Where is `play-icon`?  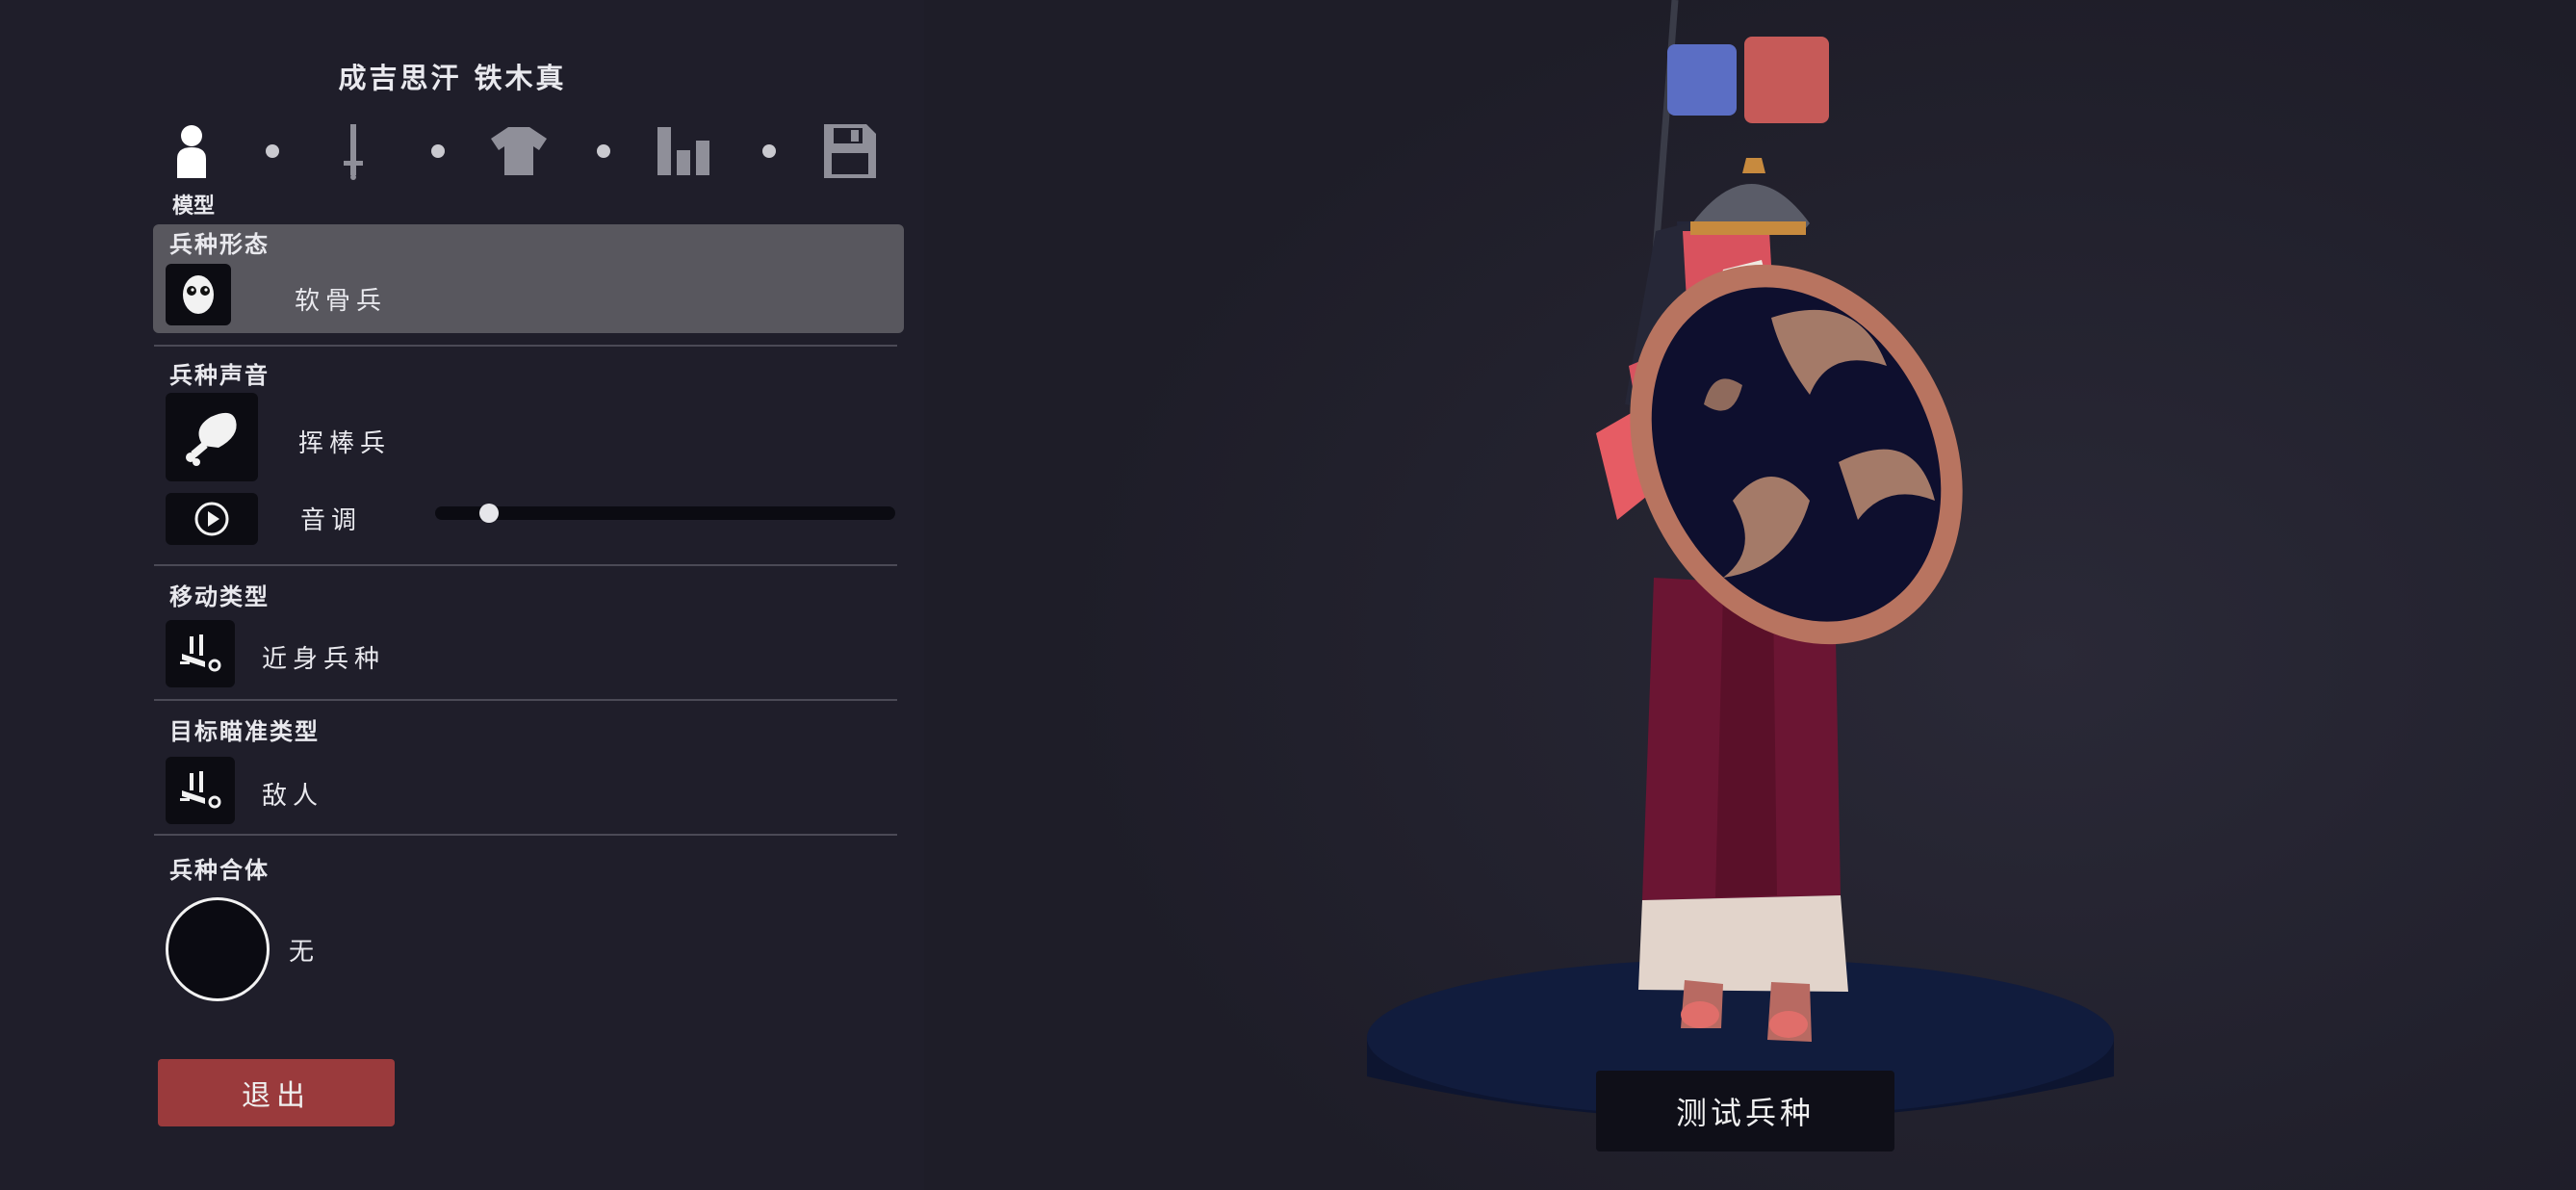 play-icon is located at coordinates (211, 519).